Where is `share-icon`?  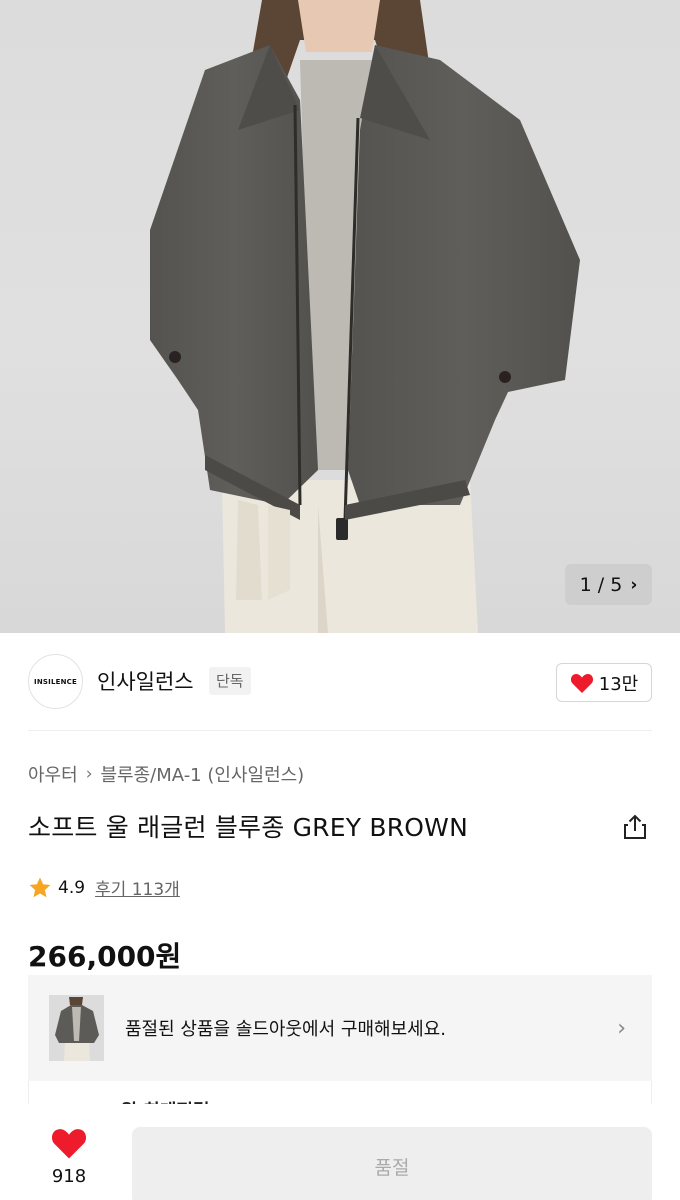
share-icon is located at coordinates (635, 827).